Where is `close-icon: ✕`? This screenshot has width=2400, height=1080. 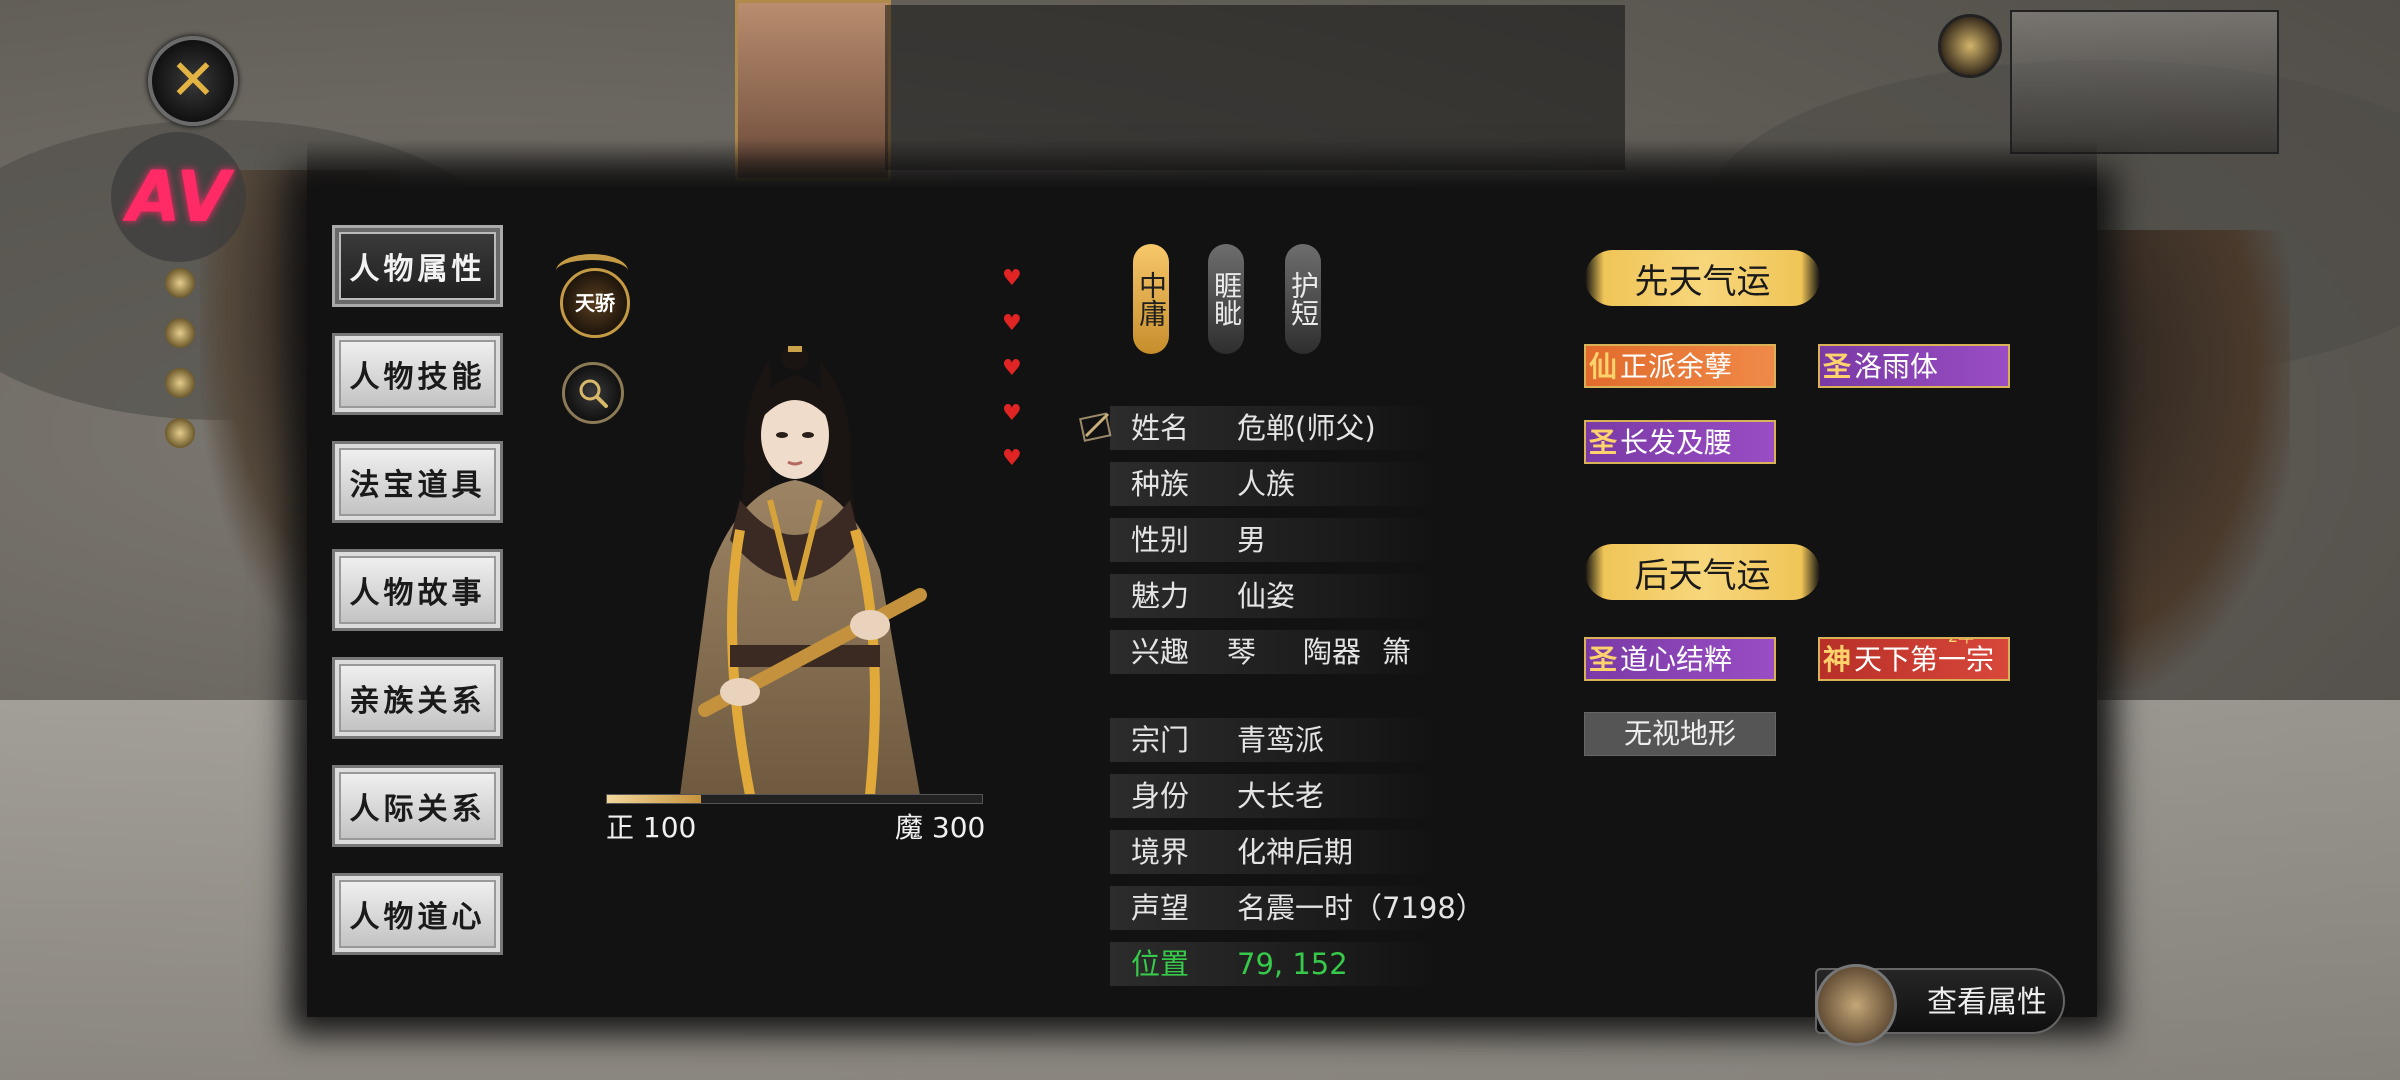 close-icon: ✕ is located at coordinates (193, 80).